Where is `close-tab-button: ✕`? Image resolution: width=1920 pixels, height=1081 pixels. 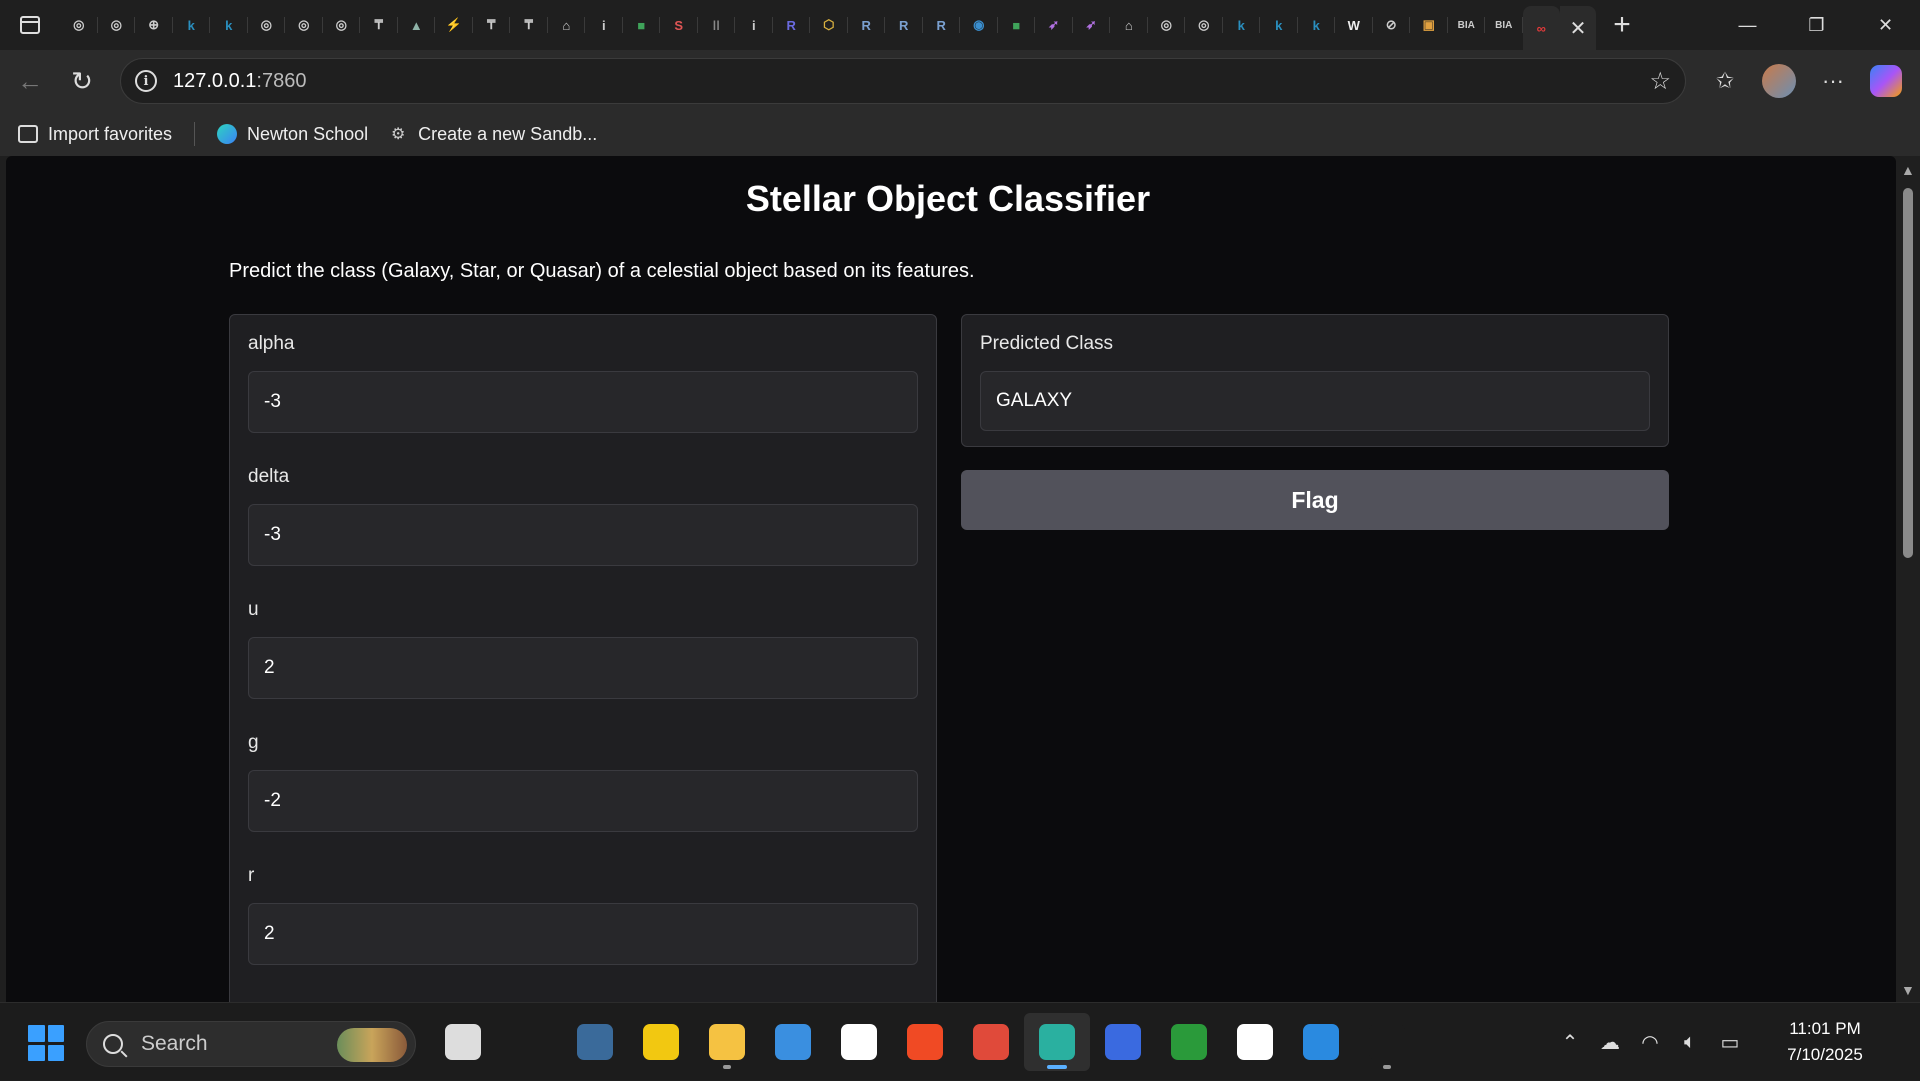
close-tab-button: ✕ is located at coordinates (1578, 28).